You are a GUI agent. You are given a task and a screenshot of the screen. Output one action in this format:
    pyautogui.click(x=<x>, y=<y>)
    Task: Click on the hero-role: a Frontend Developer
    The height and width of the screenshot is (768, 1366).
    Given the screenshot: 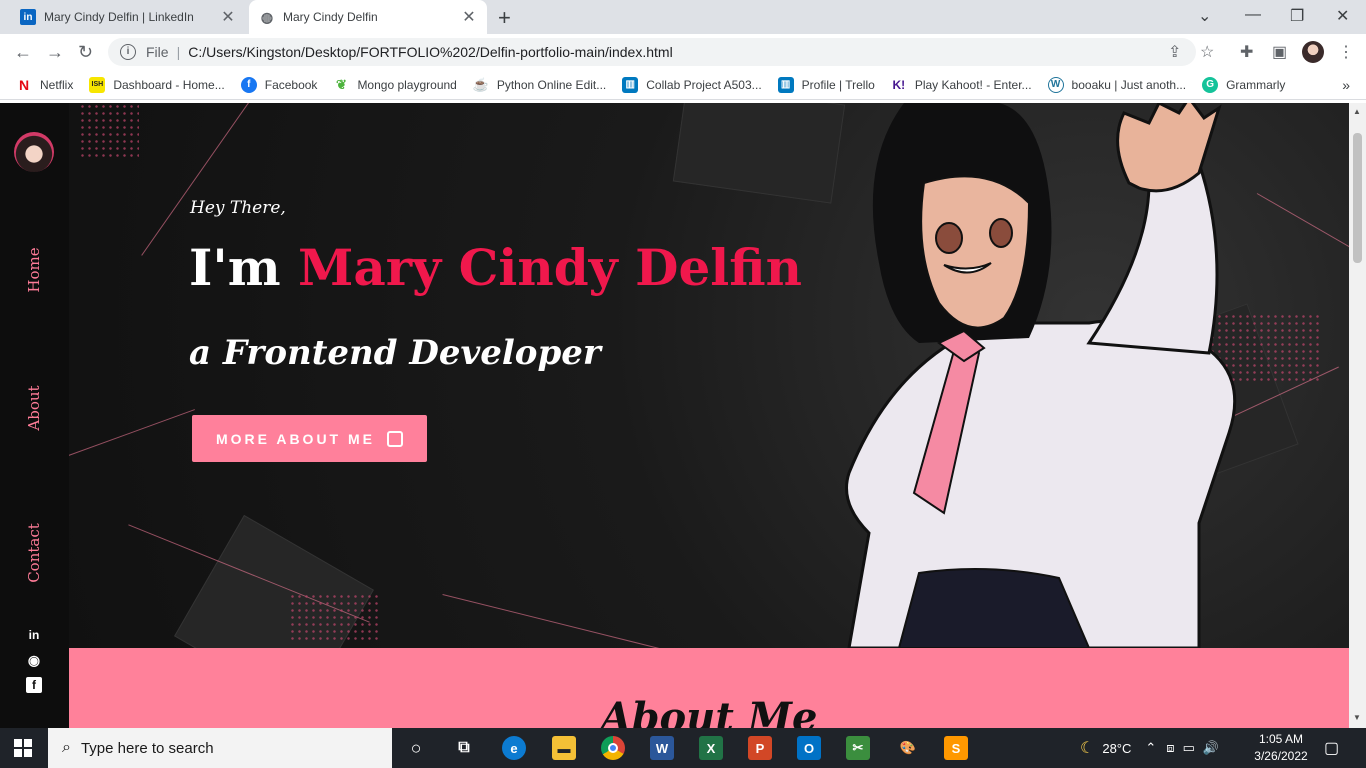 What is the action you would take?
    pyautogui.click(x=395, y=353)
    